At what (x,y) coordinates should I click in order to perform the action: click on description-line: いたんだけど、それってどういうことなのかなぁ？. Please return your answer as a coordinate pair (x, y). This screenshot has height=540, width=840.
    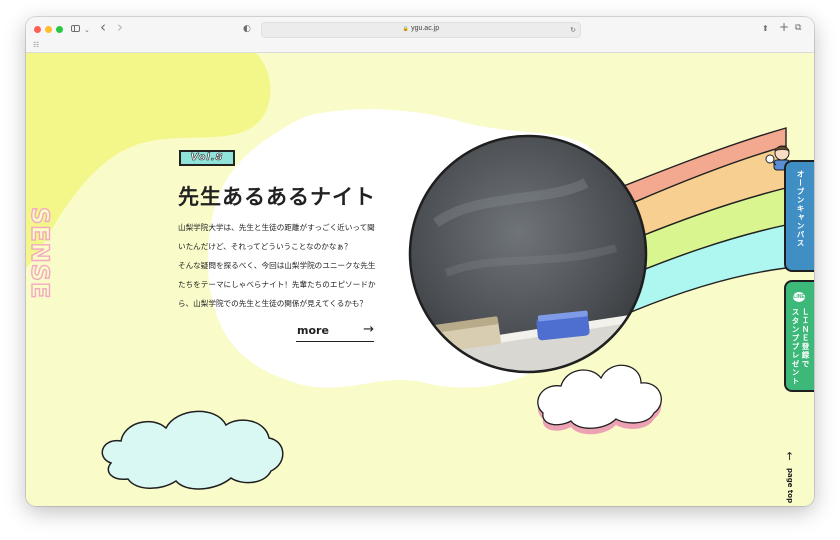
    Looking at the image, I should click on (265, 246).